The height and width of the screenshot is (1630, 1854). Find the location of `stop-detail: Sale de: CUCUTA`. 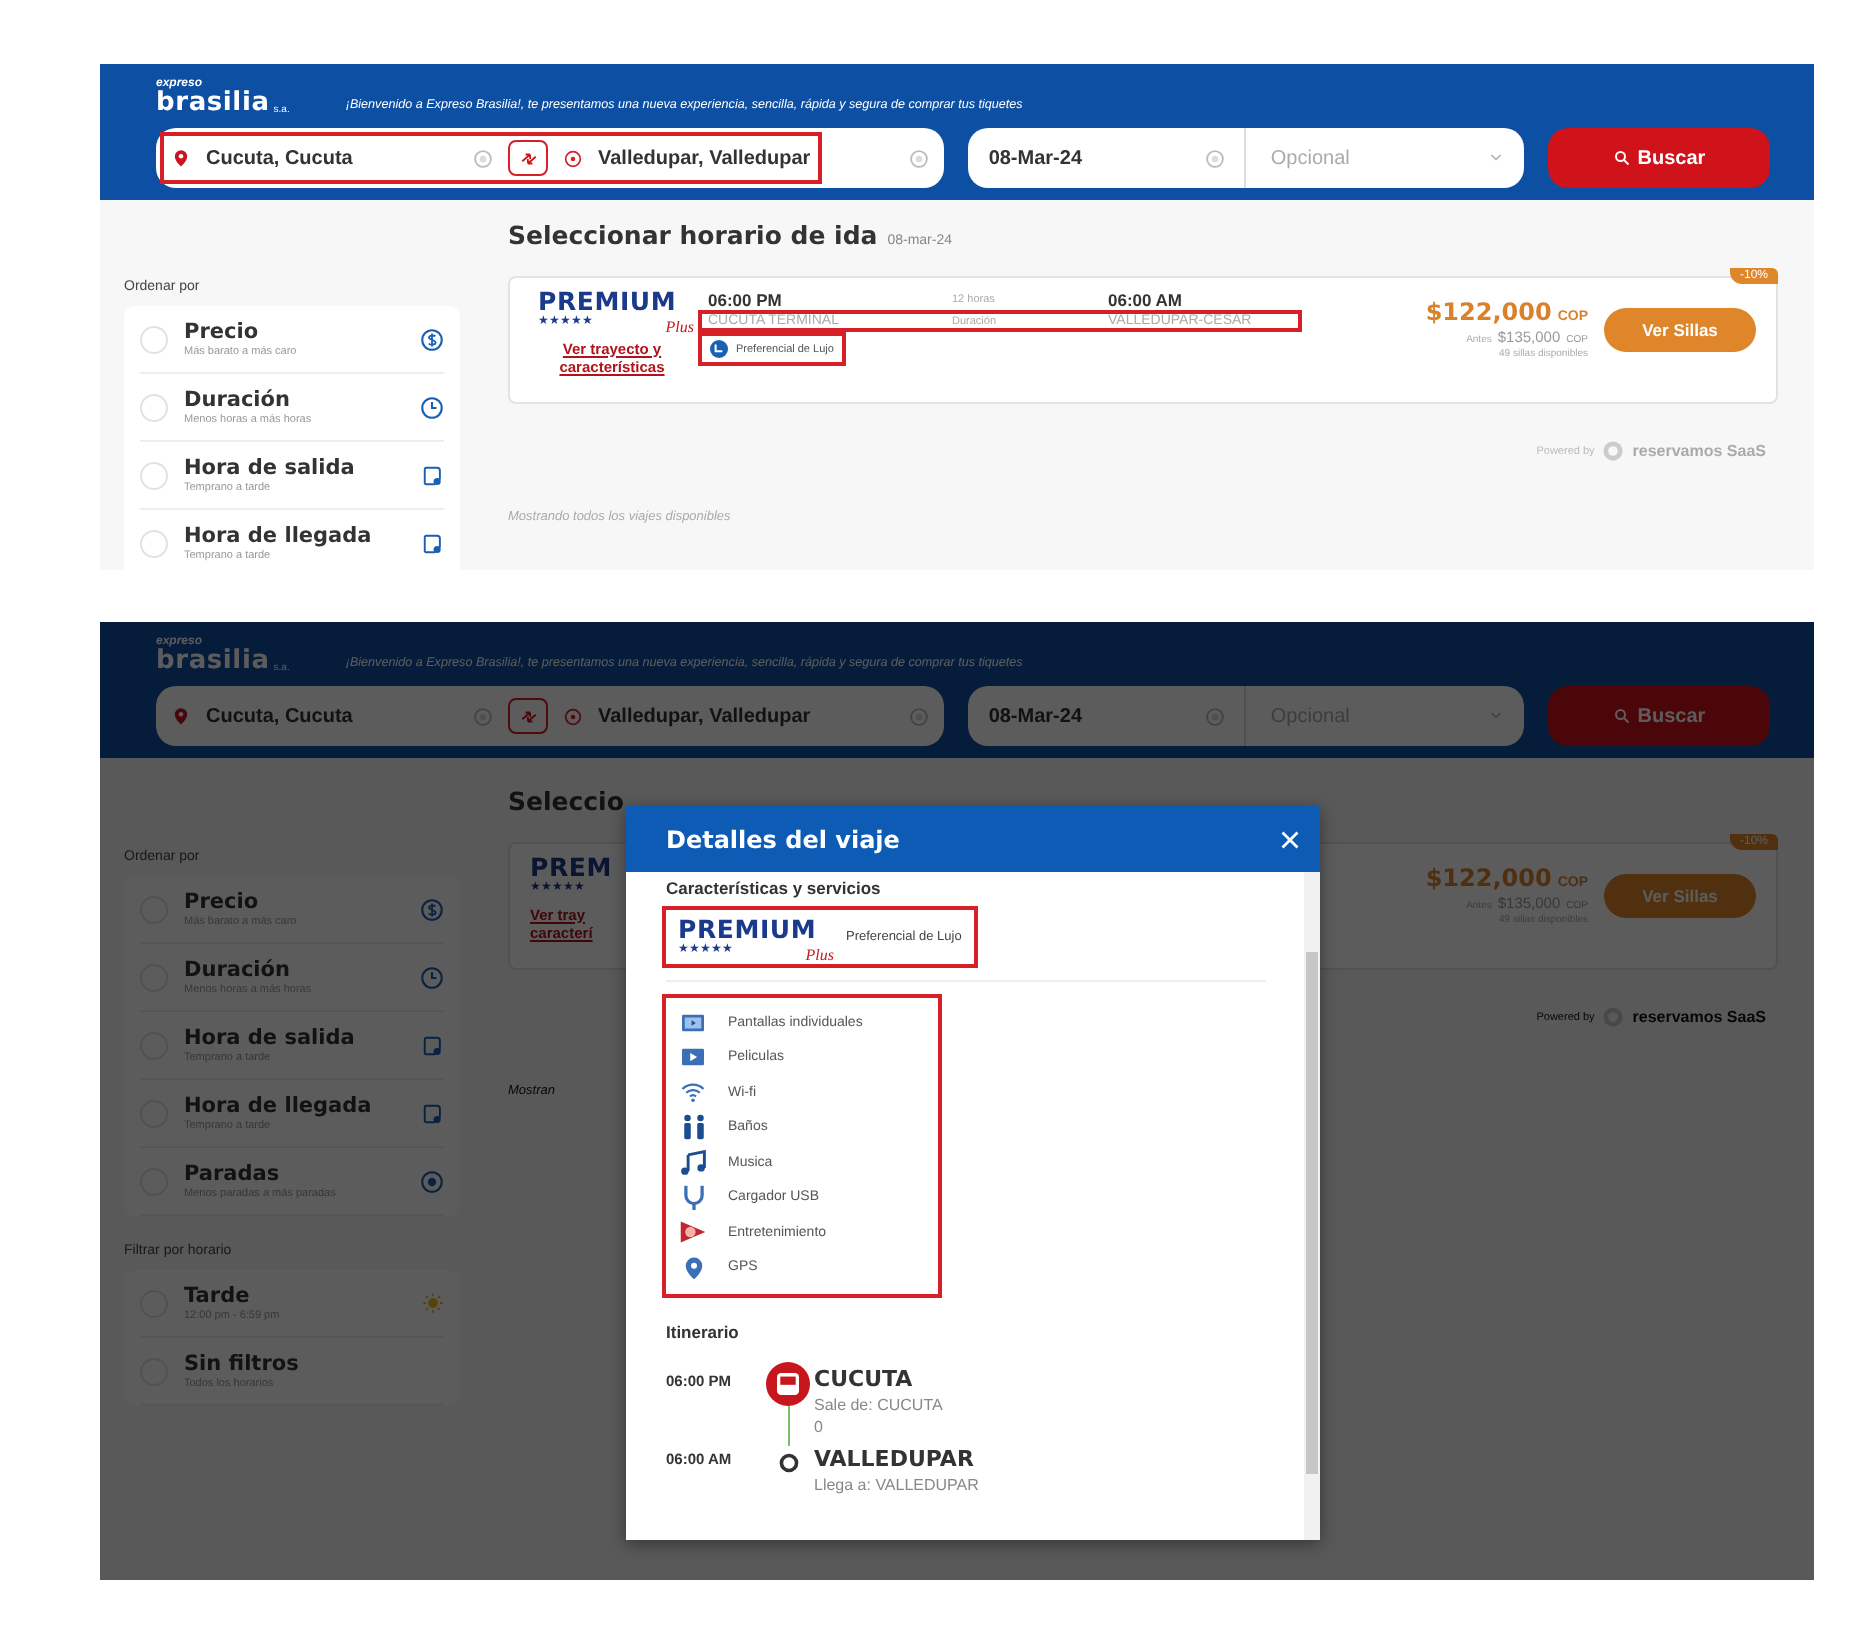

stop-detail: Sale de: CUCUTA is located at coordinates (879, 1404).